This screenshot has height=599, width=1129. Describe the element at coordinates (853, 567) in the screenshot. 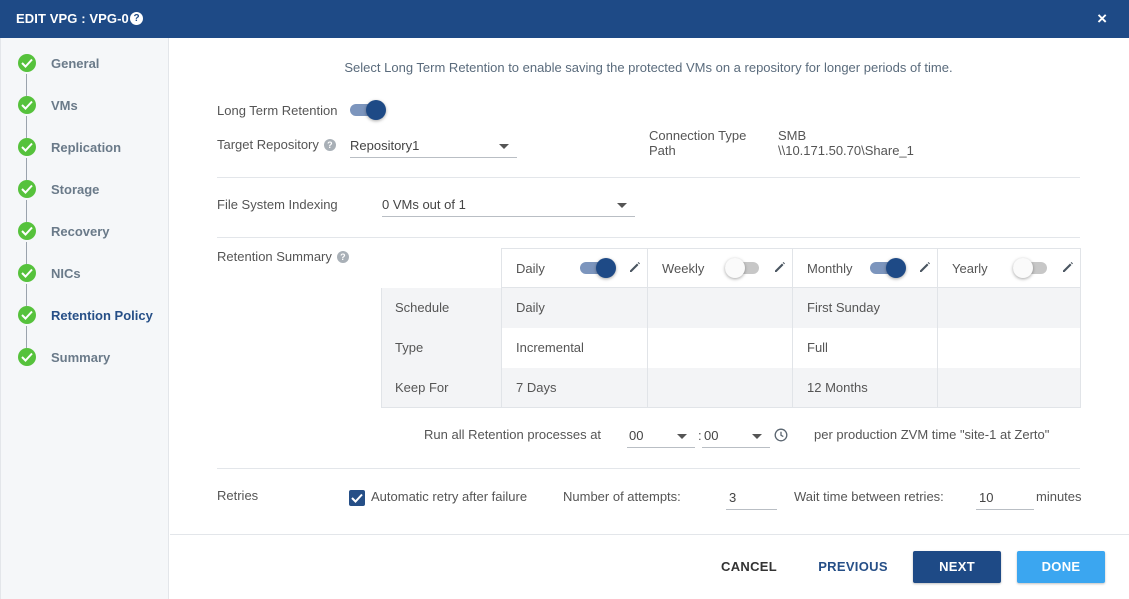

I see `previous-button: PREVIOUS` at that location.